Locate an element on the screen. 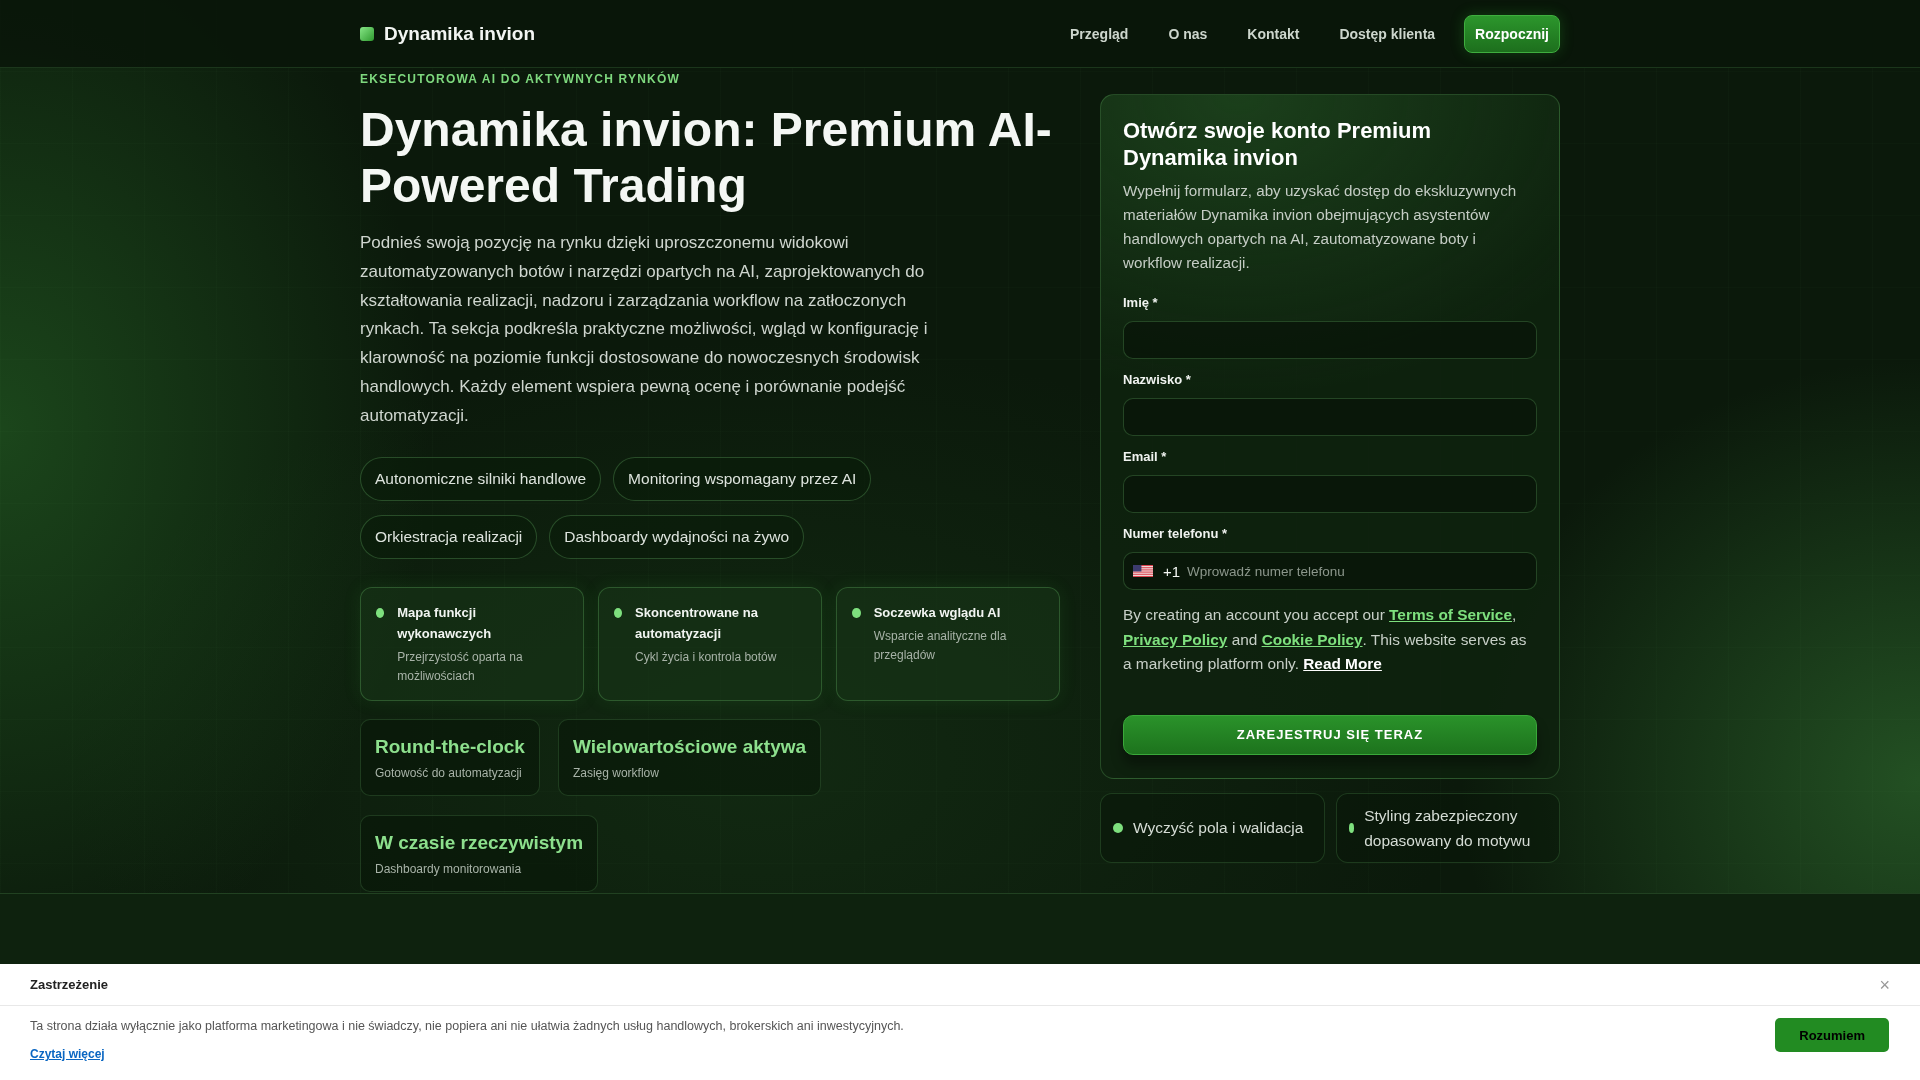  brand-link: Dynamika invion is located at coordinates (447, 33).